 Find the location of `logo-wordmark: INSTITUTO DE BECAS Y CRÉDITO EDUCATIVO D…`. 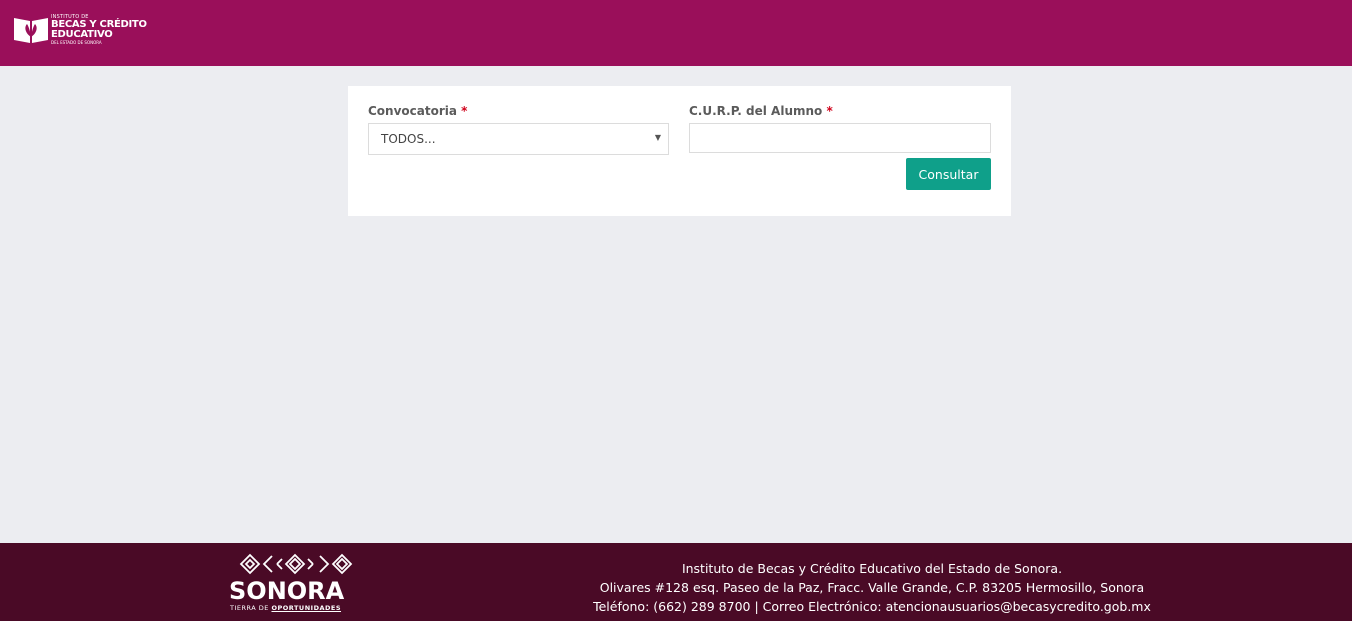

logo-wordmark: INSTITUTO DE BECAS Y CRÉDITO EDUCATIVO D… is located at coordinates (99, 30).